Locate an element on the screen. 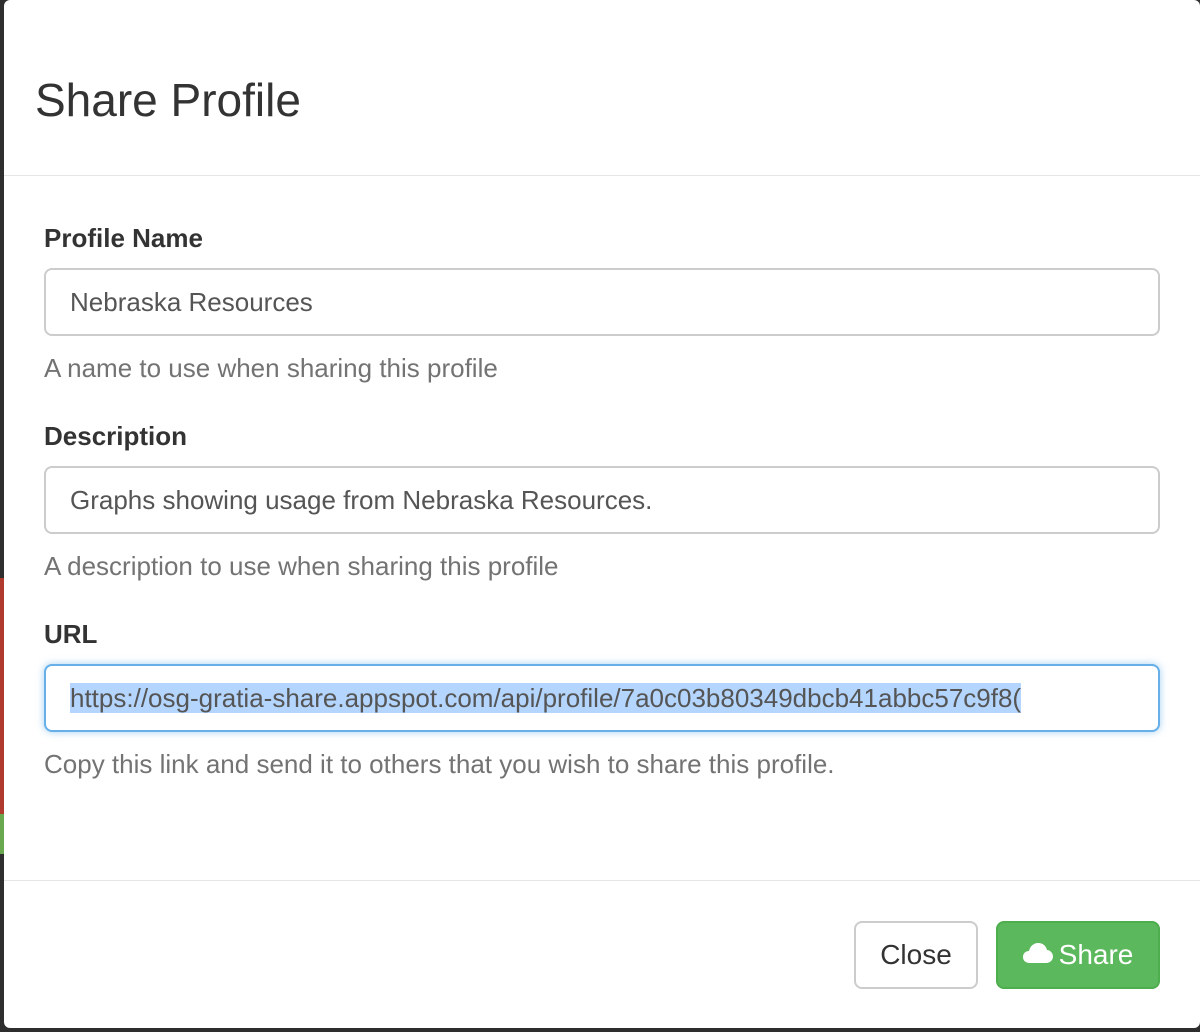  profile-name-input: Nebraska Resources is located at coordinates (602, 302).